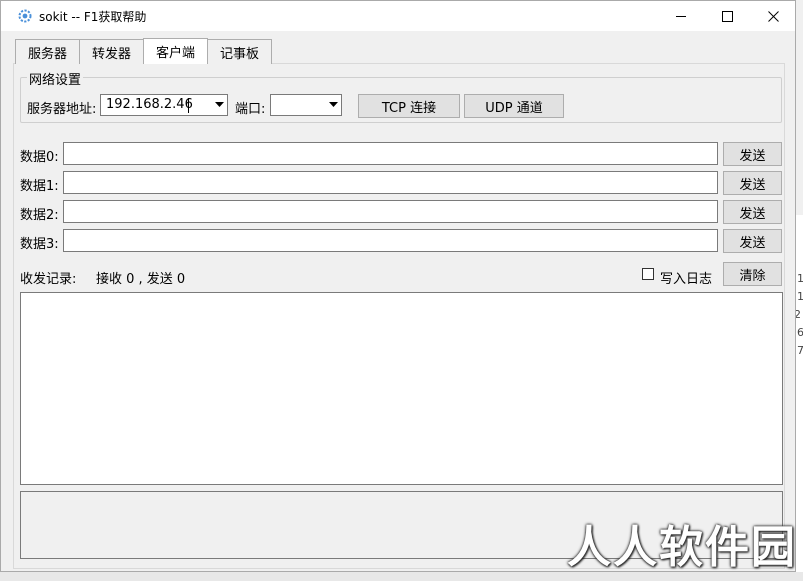 This screenshot has width=803, height=581. What do you see at coordinates (25, 16) in the screenshot?
I see `app-gear-icon` at bounding box center [25, 16].